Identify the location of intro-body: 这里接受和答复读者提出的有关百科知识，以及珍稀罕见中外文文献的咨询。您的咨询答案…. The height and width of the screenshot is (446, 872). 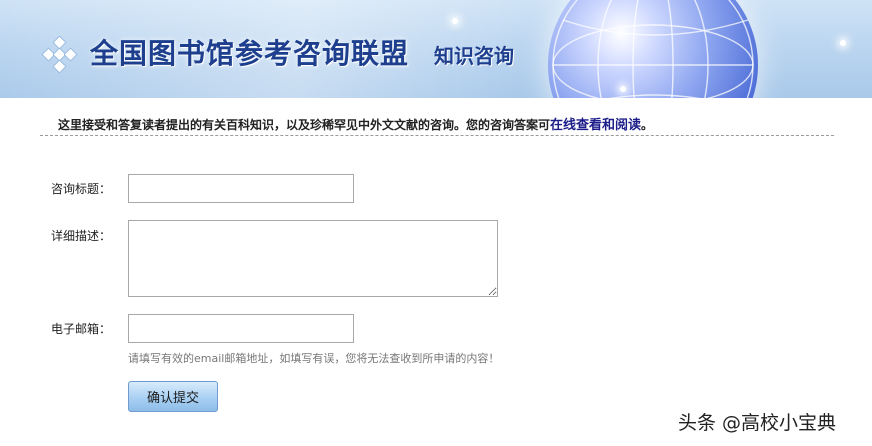
(304, 125).